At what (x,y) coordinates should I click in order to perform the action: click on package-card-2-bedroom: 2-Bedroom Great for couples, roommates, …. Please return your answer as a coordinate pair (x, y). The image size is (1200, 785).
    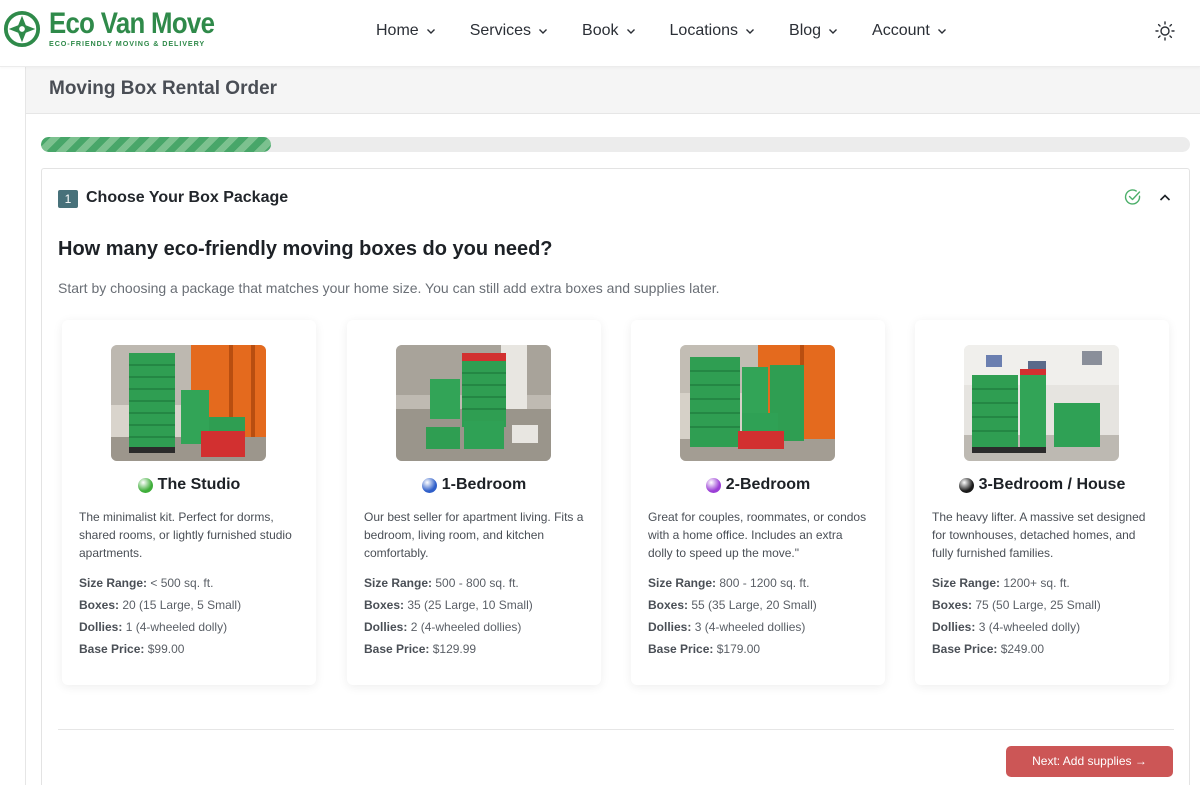
    Looking at the image, I should click on (758, 502).